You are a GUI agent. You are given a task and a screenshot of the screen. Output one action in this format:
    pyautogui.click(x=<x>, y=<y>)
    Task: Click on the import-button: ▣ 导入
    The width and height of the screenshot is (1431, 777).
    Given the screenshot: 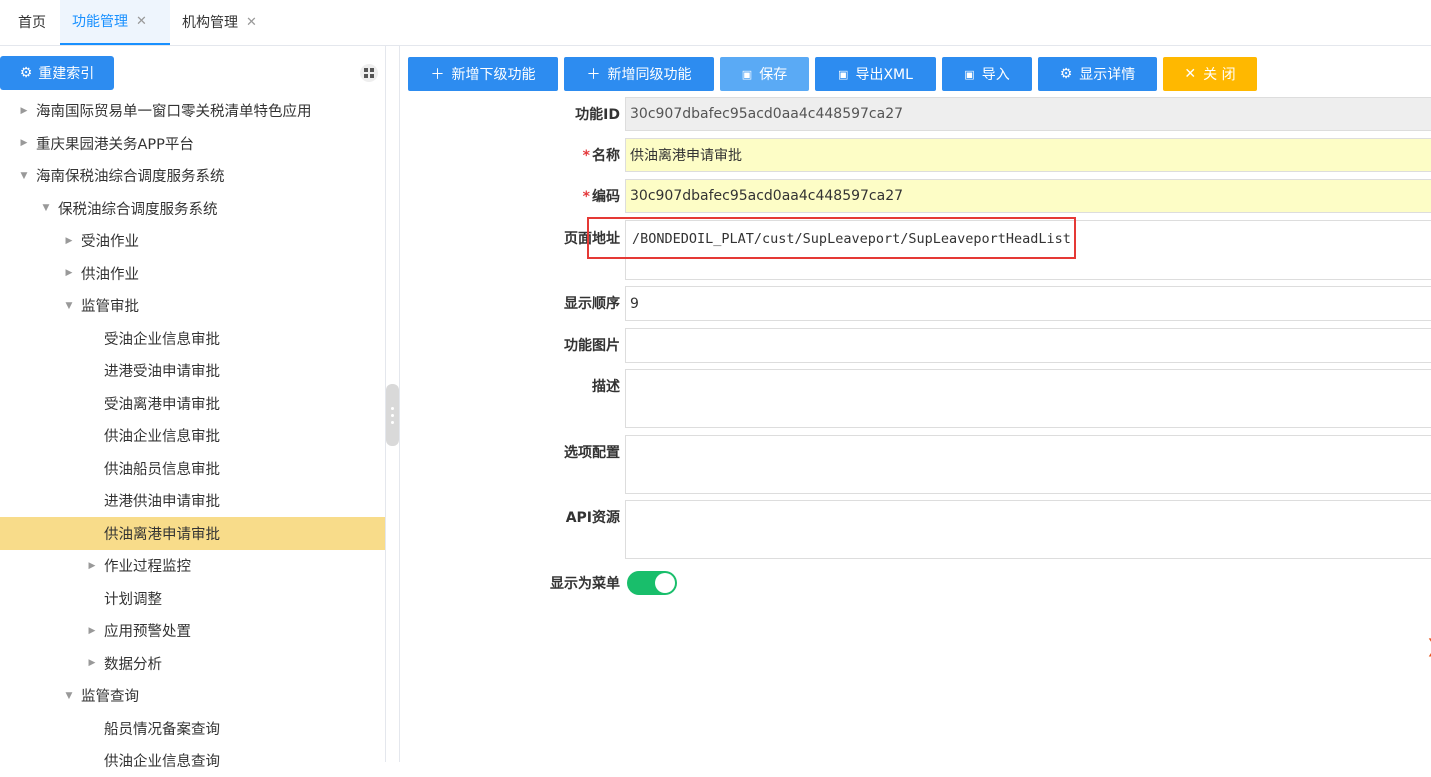 What is the action you would take?
    pyautogui.click(x=987, y=74)
    